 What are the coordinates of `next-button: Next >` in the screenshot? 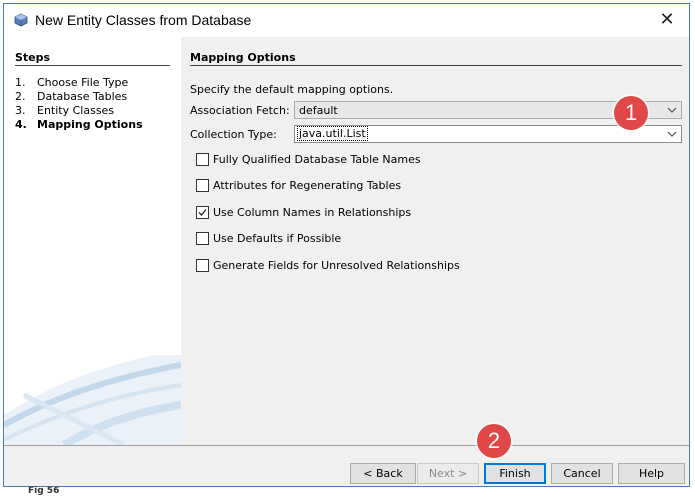 It's located at (448, 473).